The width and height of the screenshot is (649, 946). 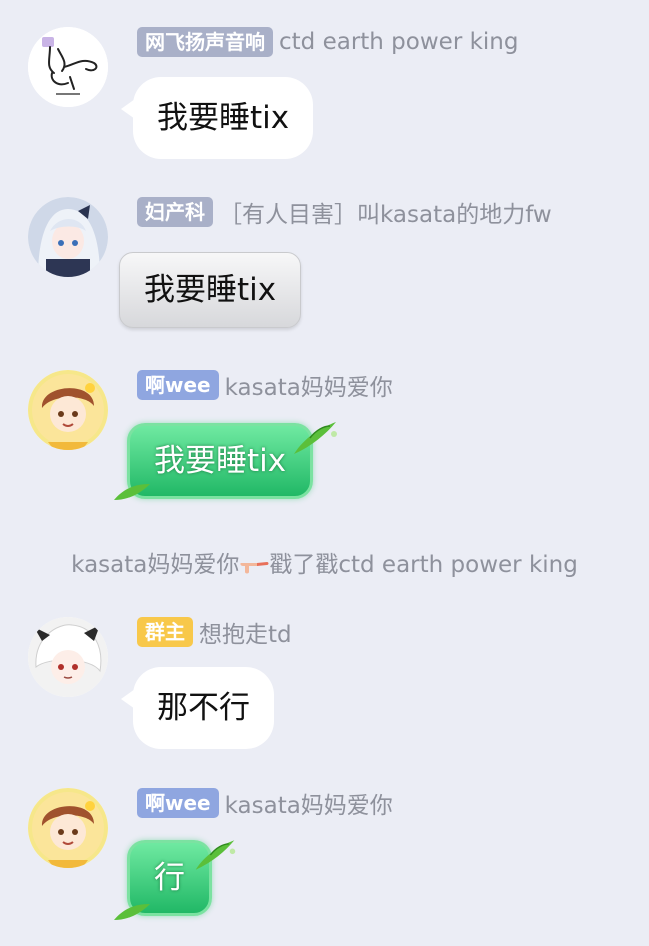 I want to click on group-owner-badge: 群主, so click(x=165, y=632).